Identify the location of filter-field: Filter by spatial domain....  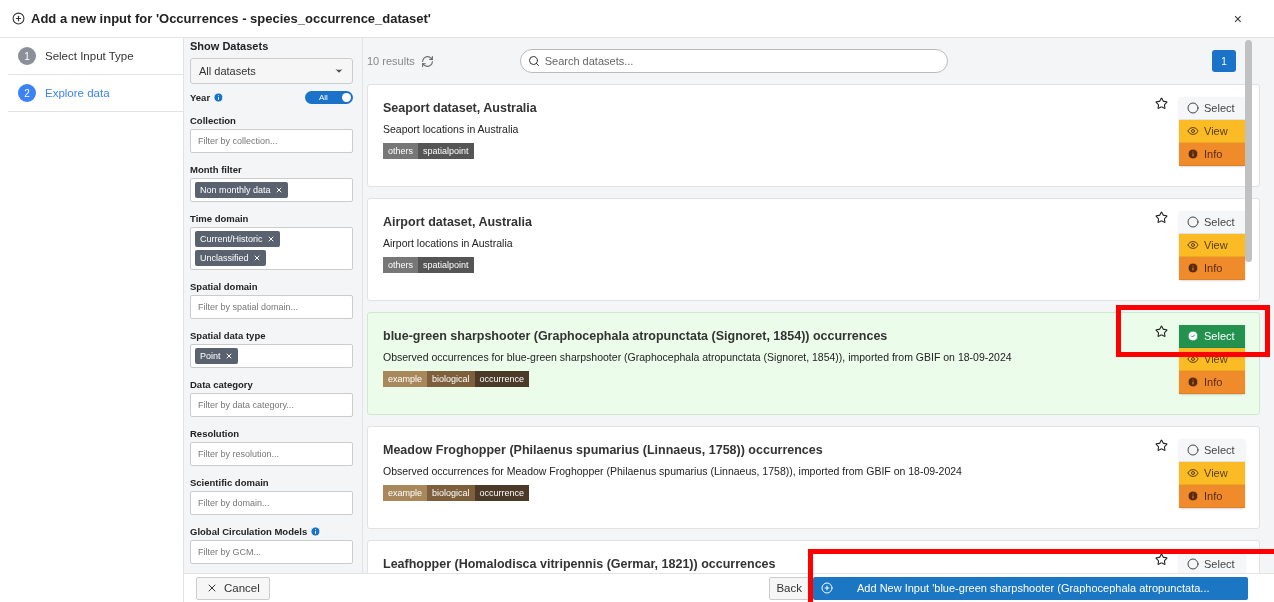
(271, 307).